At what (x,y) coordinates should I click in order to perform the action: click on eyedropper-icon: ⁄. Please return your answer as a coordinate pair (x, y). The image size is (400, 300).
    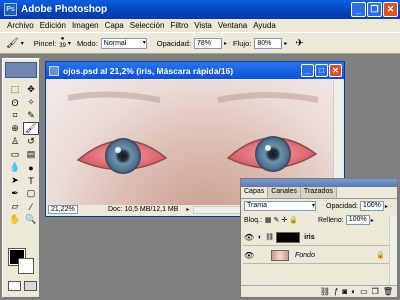
    Looking at the image, I should click on (31, 206).